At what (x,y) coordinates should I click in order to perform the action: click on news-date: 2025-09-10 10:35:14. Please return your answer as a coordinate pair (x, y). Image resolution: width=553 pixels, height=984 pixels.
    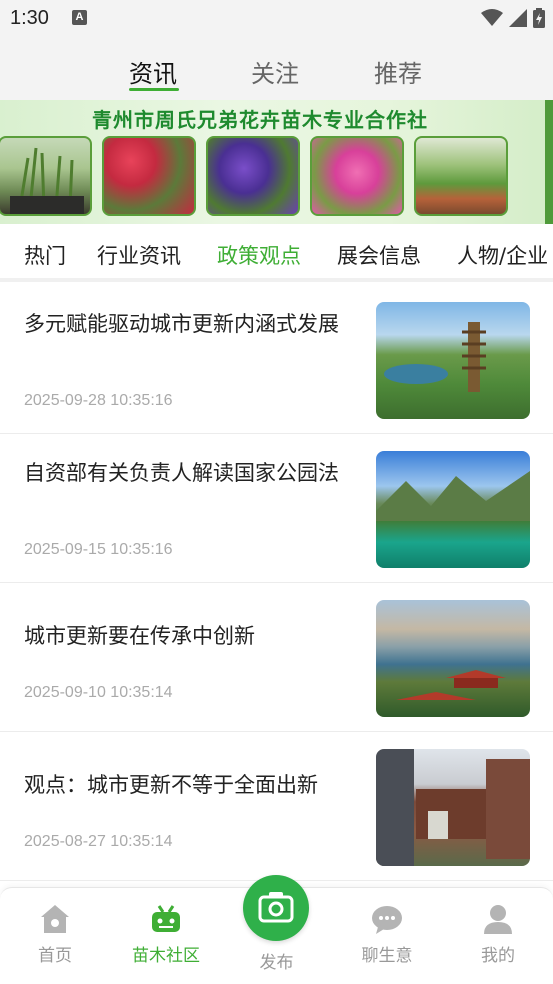
    Looking at the image, I should click on (98, 692).